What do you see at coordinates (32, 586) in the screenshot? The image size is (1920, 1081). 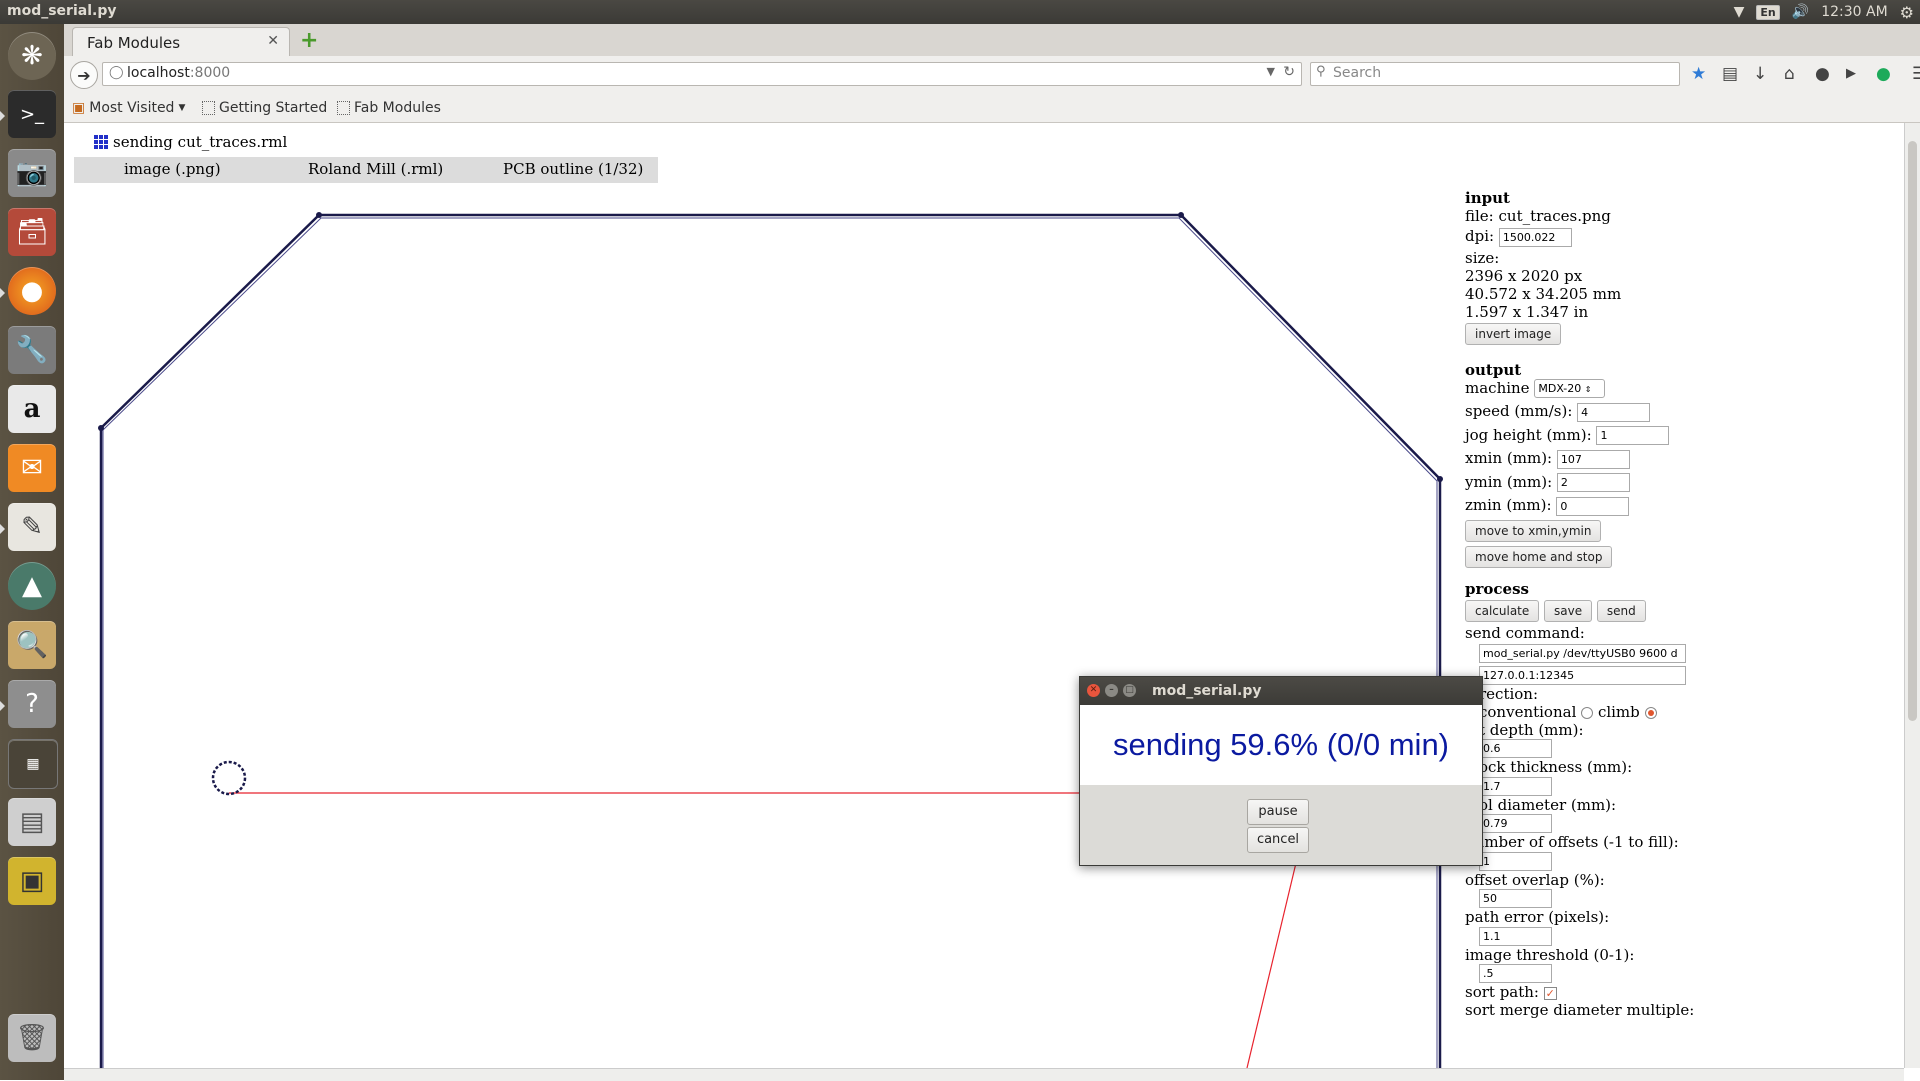 I see `software-updater-icon: ▲` at bounding box center [32, 586].